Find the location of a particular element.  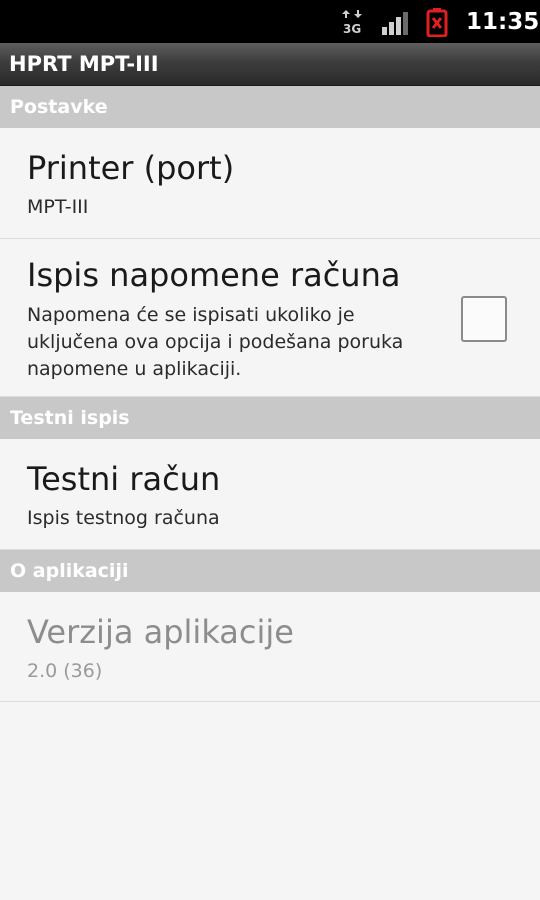

pref-title: Testni račun is located at coordinates (124, 479).